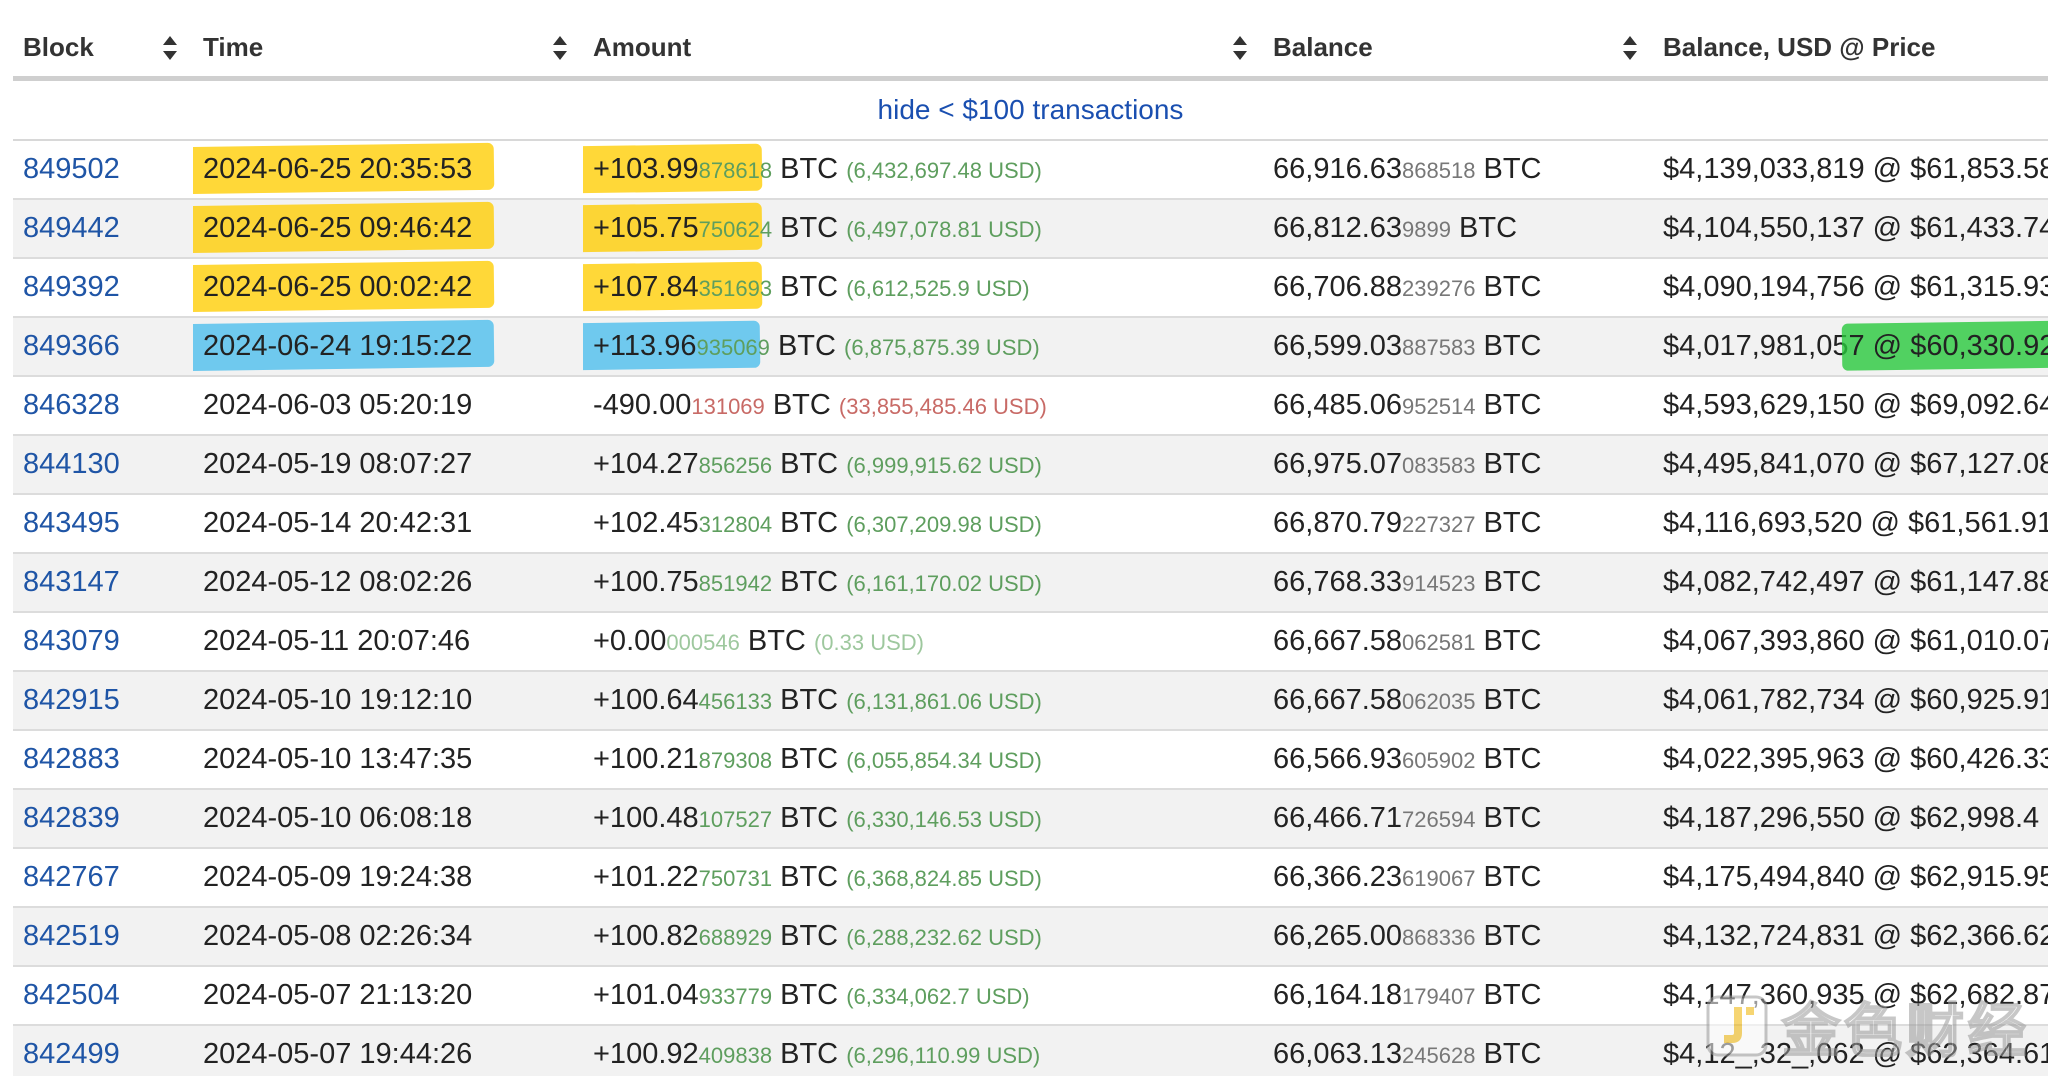  Describe the element at coordinates (71, 464) in the screenshot. I see `block-link: 844130` at that location.